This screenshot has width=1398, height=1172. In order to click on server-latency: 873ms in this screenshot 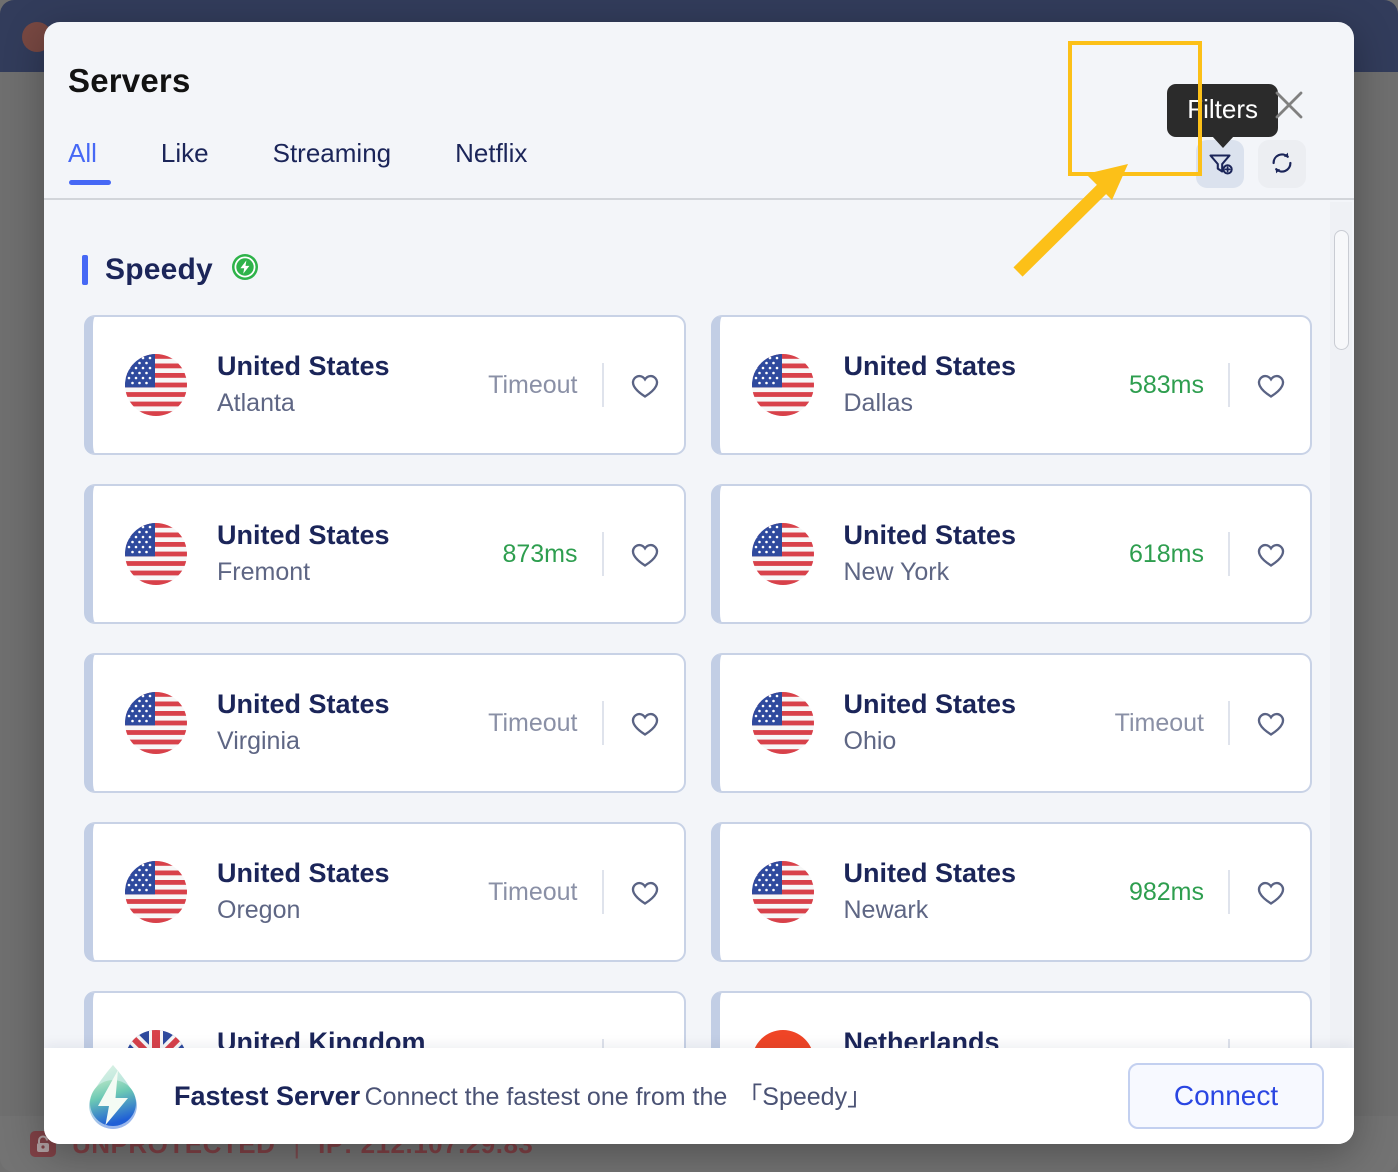, I will do `click(540, 553)`.